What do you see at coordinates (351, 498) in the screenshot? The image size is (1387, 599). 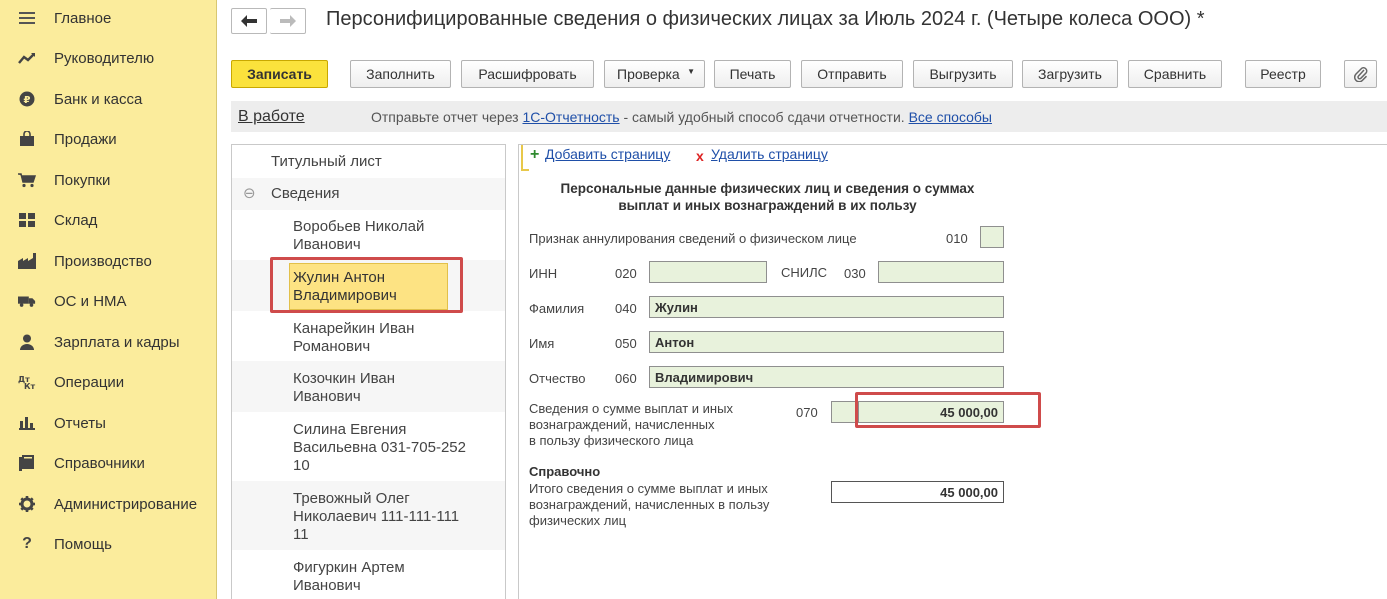 I see `person-name-line1: Тревожный Олег` at bounding box center [351, 498].